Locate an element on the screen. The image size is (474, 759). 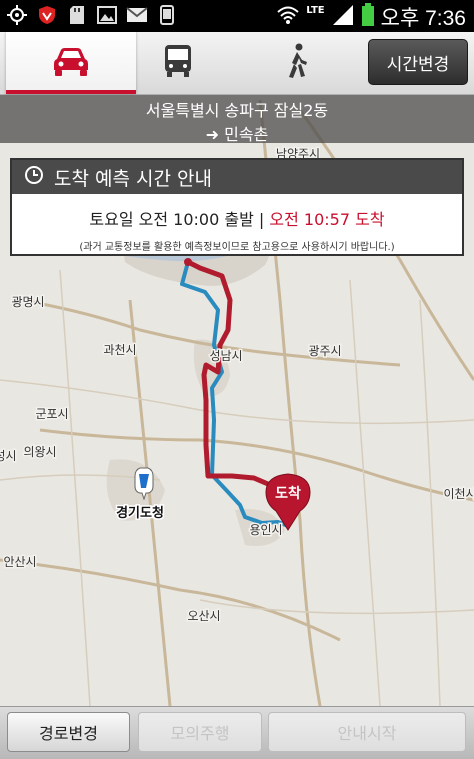
bottom-action-bar: 경로변경 모의주행 안내시작 is located at coordinates (237, 732).